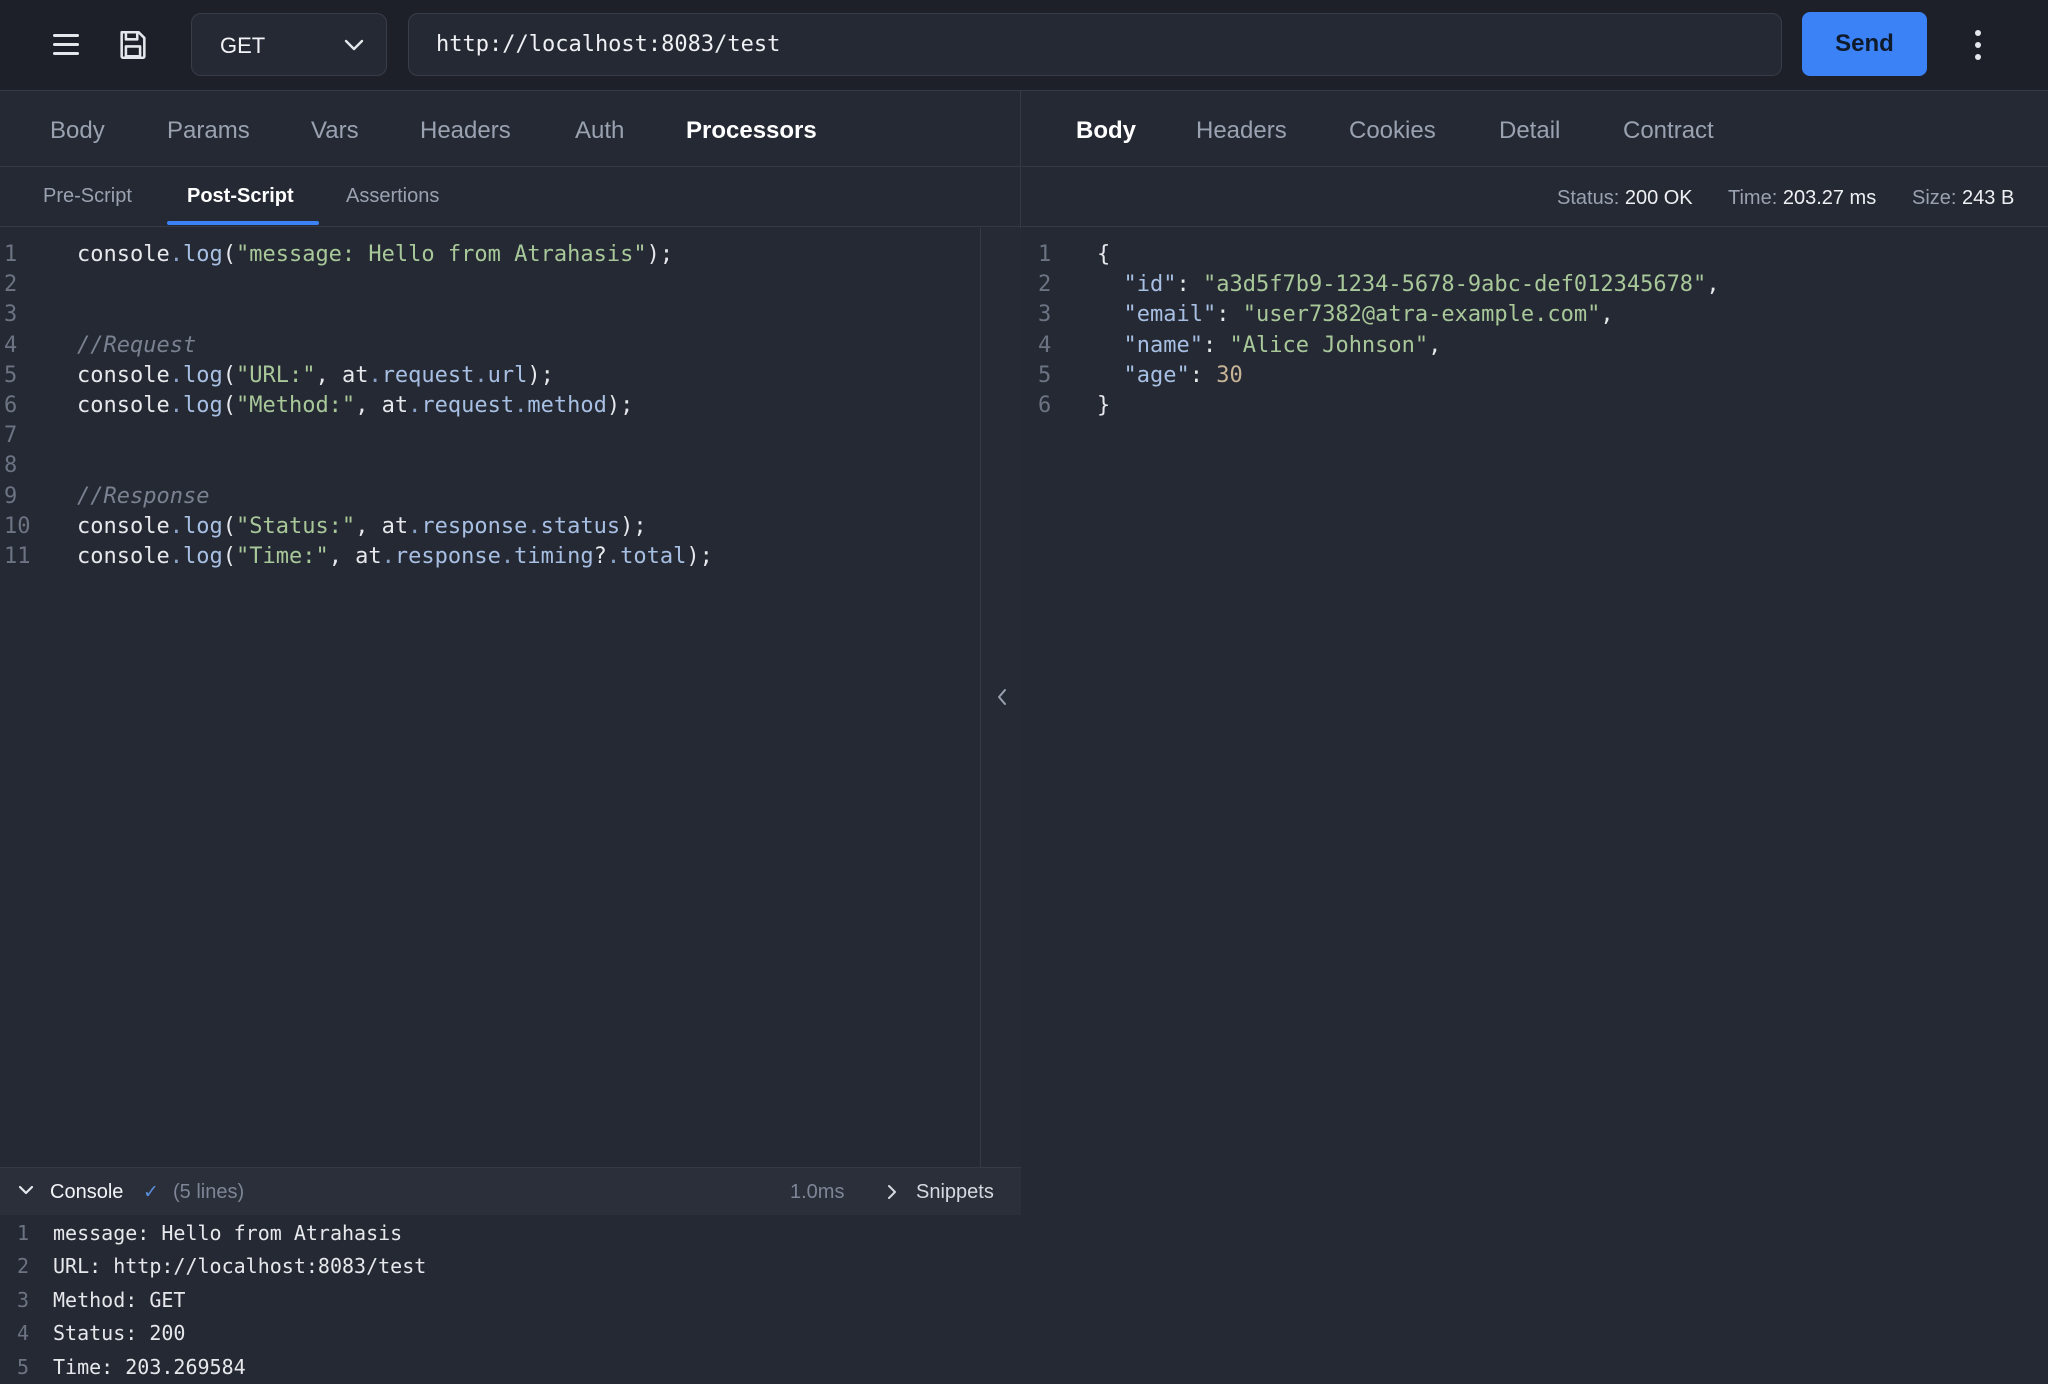 Image resolution: width=2048 pixels, height=1384 pixels. Describe the element at coordinates (510, 197) in the screenshot. I see `processor-tabs` at that location.